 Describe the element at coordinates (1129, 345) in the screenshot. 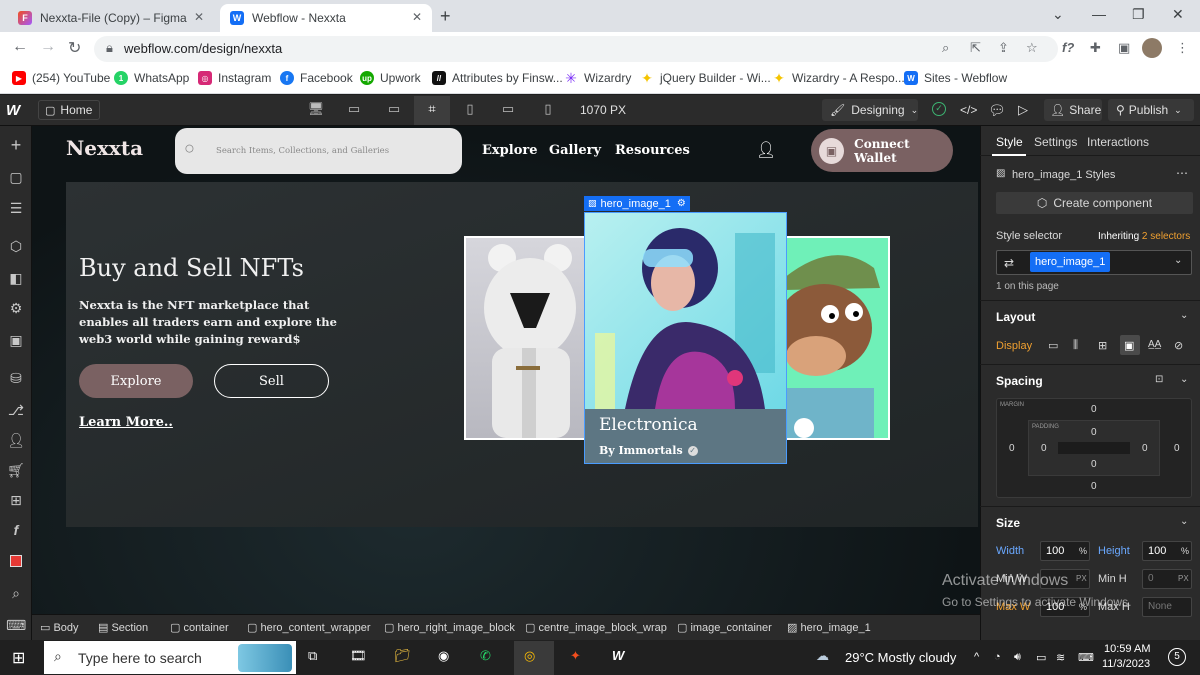

I see `display-inline-block-icon: ▣` at that location.